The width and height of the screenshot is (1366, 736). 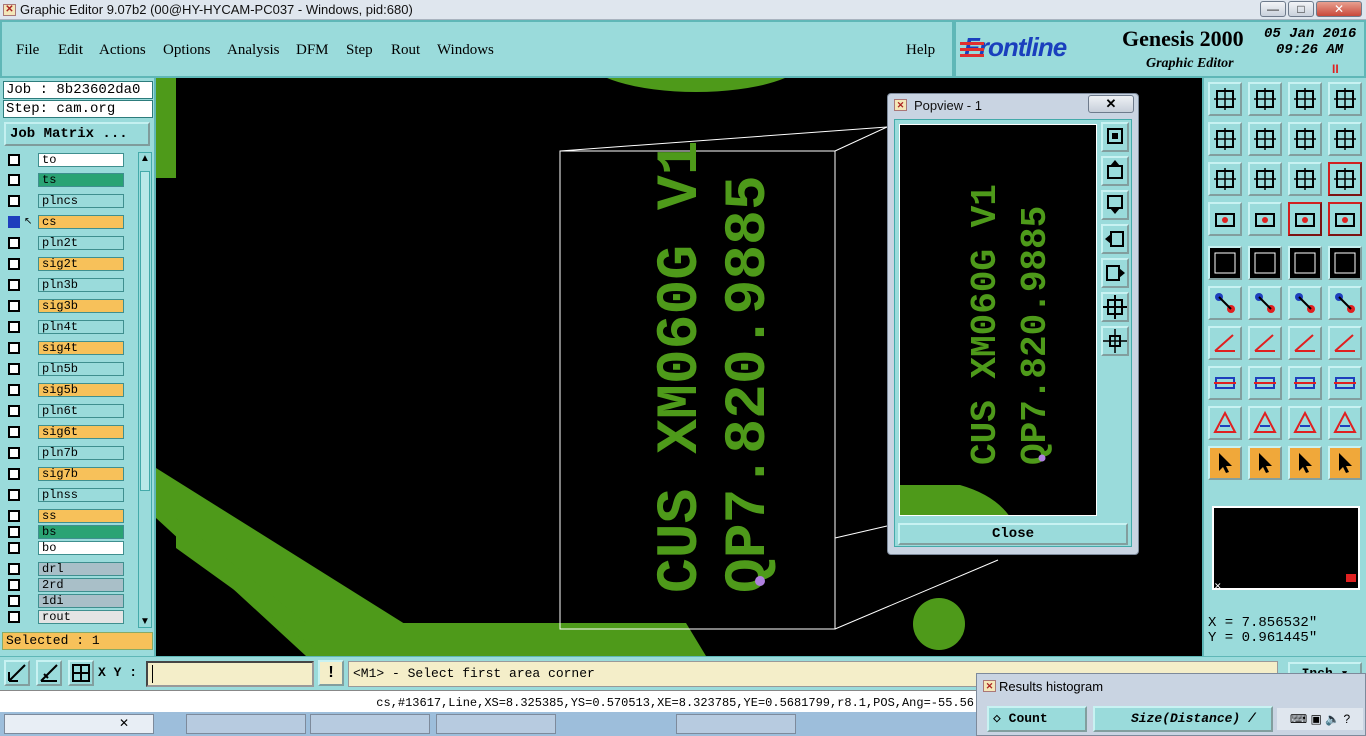 What do you see at coordinates (1273, 9) in the screenshot?
I see `minimize-button: —` at bounding box center [1273, 9].